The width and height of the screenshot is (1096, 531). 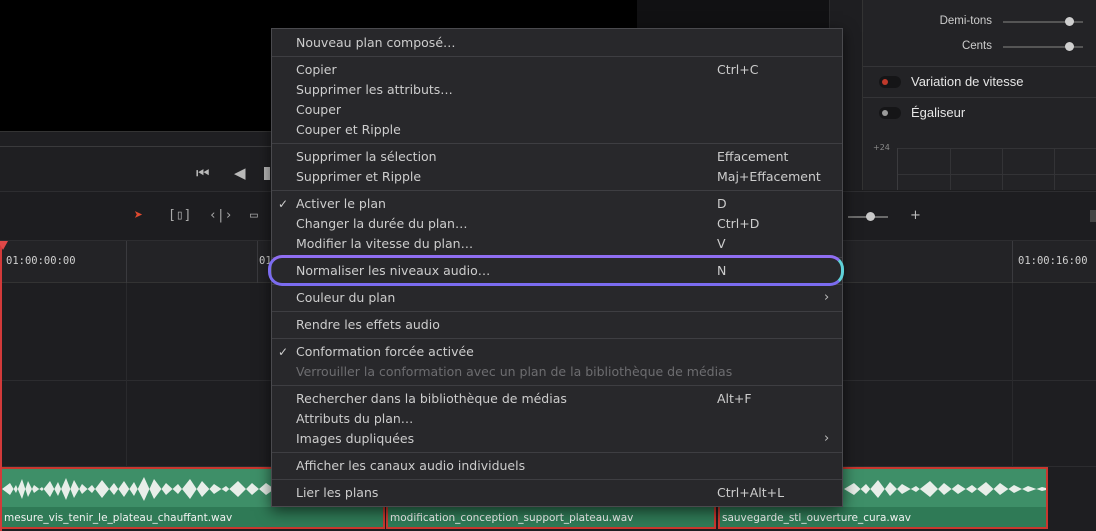 I want to click on slider-label-semitones: Demi-tons, so click(x=965, y=21).